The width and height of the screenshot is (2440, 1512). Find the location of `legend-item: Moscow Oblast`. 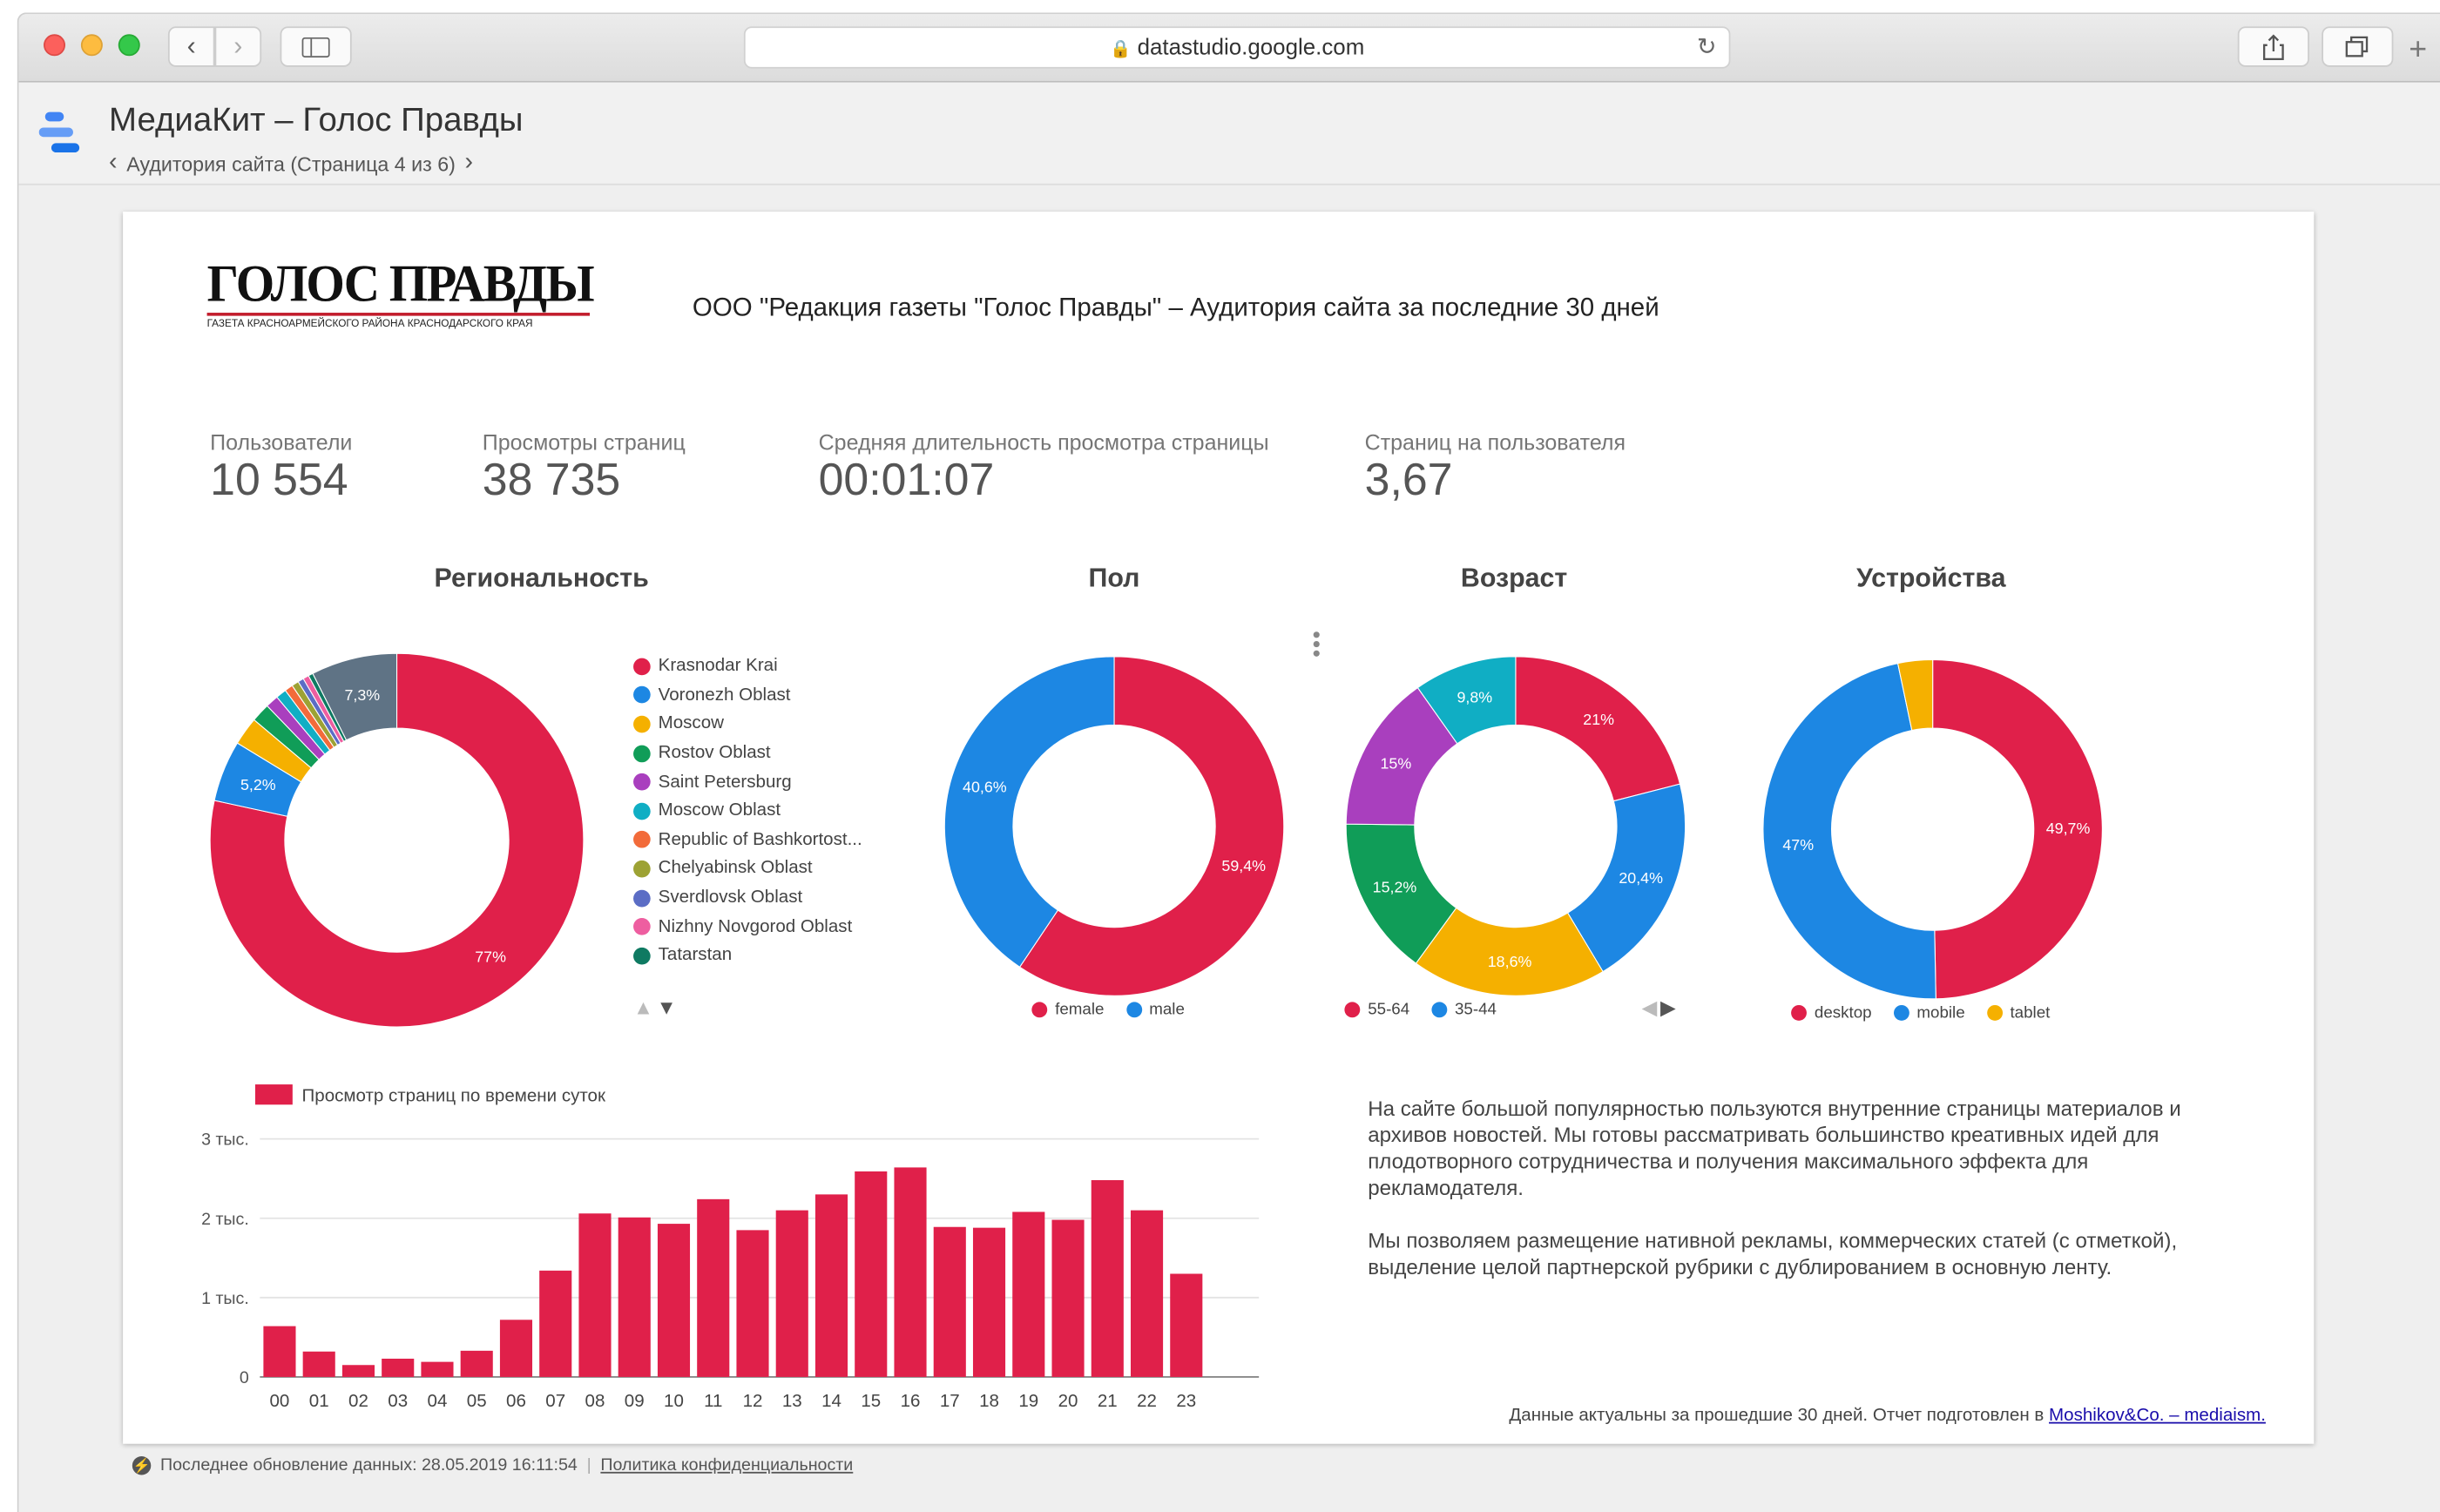

legend-item: Moscow Oblast is located at coordinates (747, 811).